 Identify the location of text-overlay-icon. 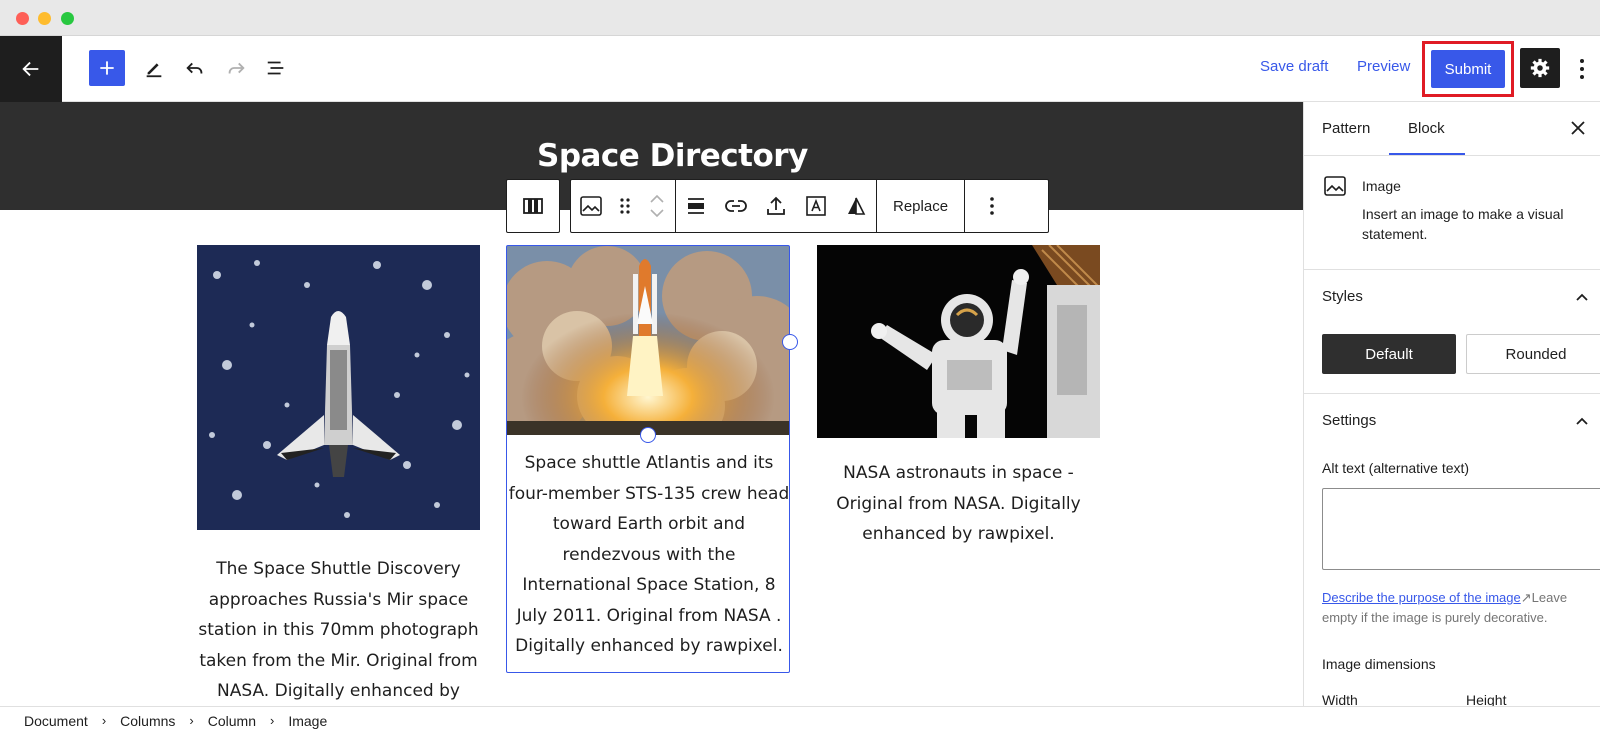
(816, 206).